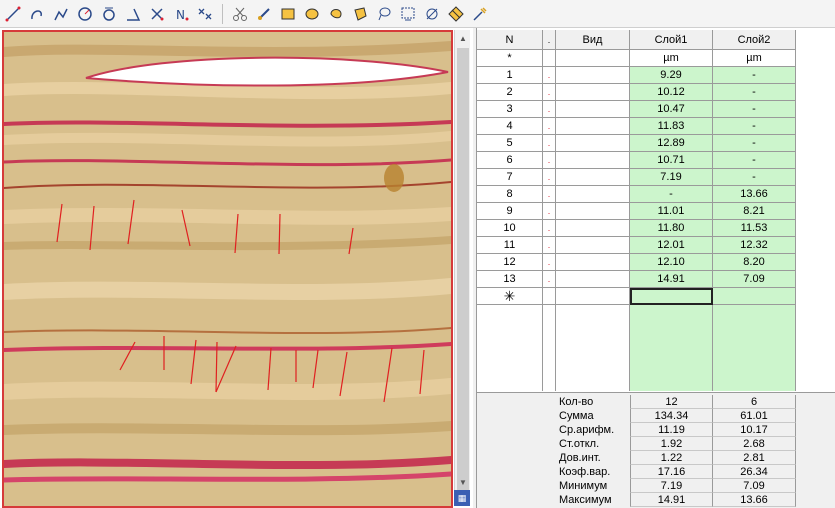  Describe the element at coordinates (593, 296) in the screenshot. I see `new-row-vid` at that location.